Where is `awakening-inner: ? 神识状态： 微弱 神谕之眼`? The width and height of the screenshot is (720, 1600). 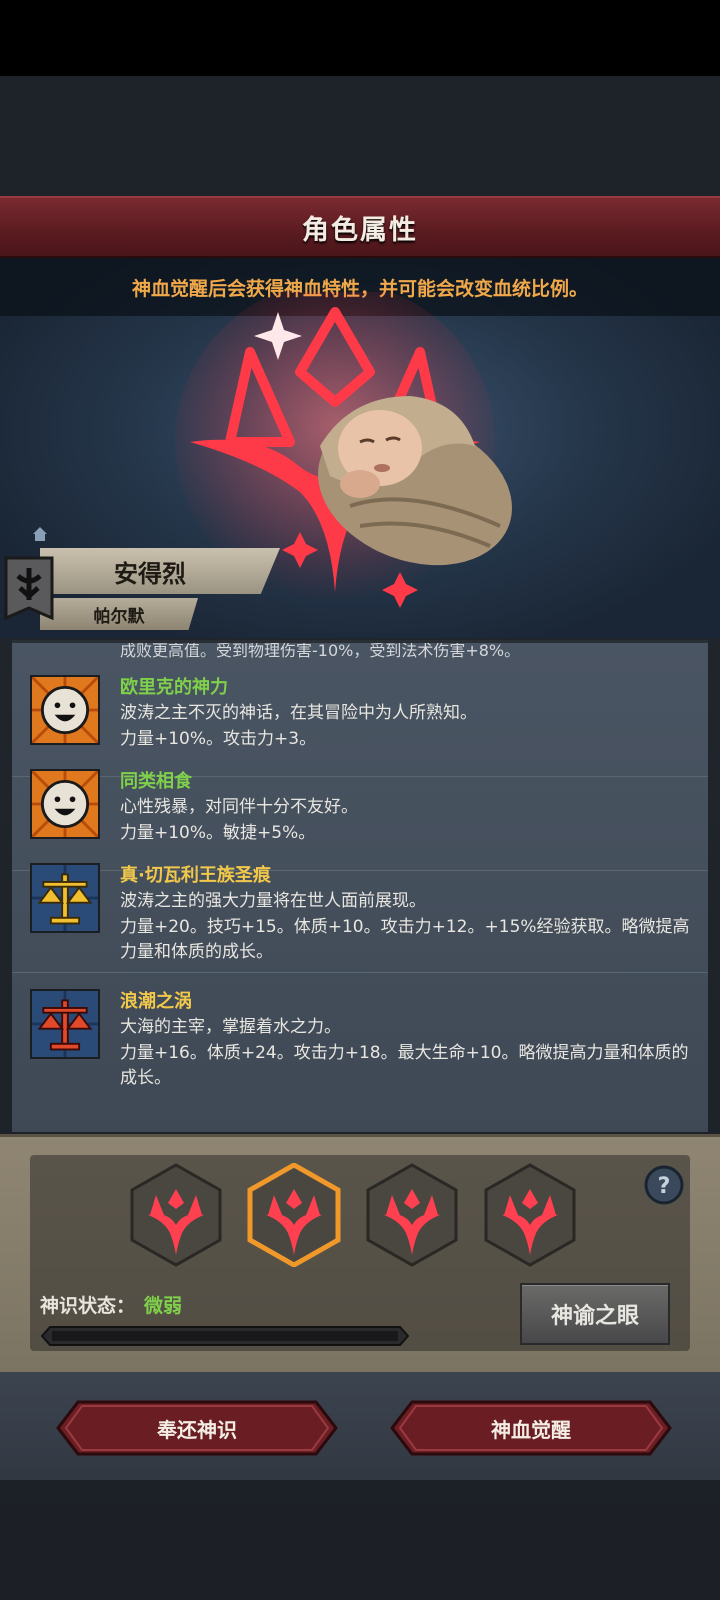 awakening-inner: ? 神识状态： 微弱 神谕之眼 is located at coordinates (360, 1253).